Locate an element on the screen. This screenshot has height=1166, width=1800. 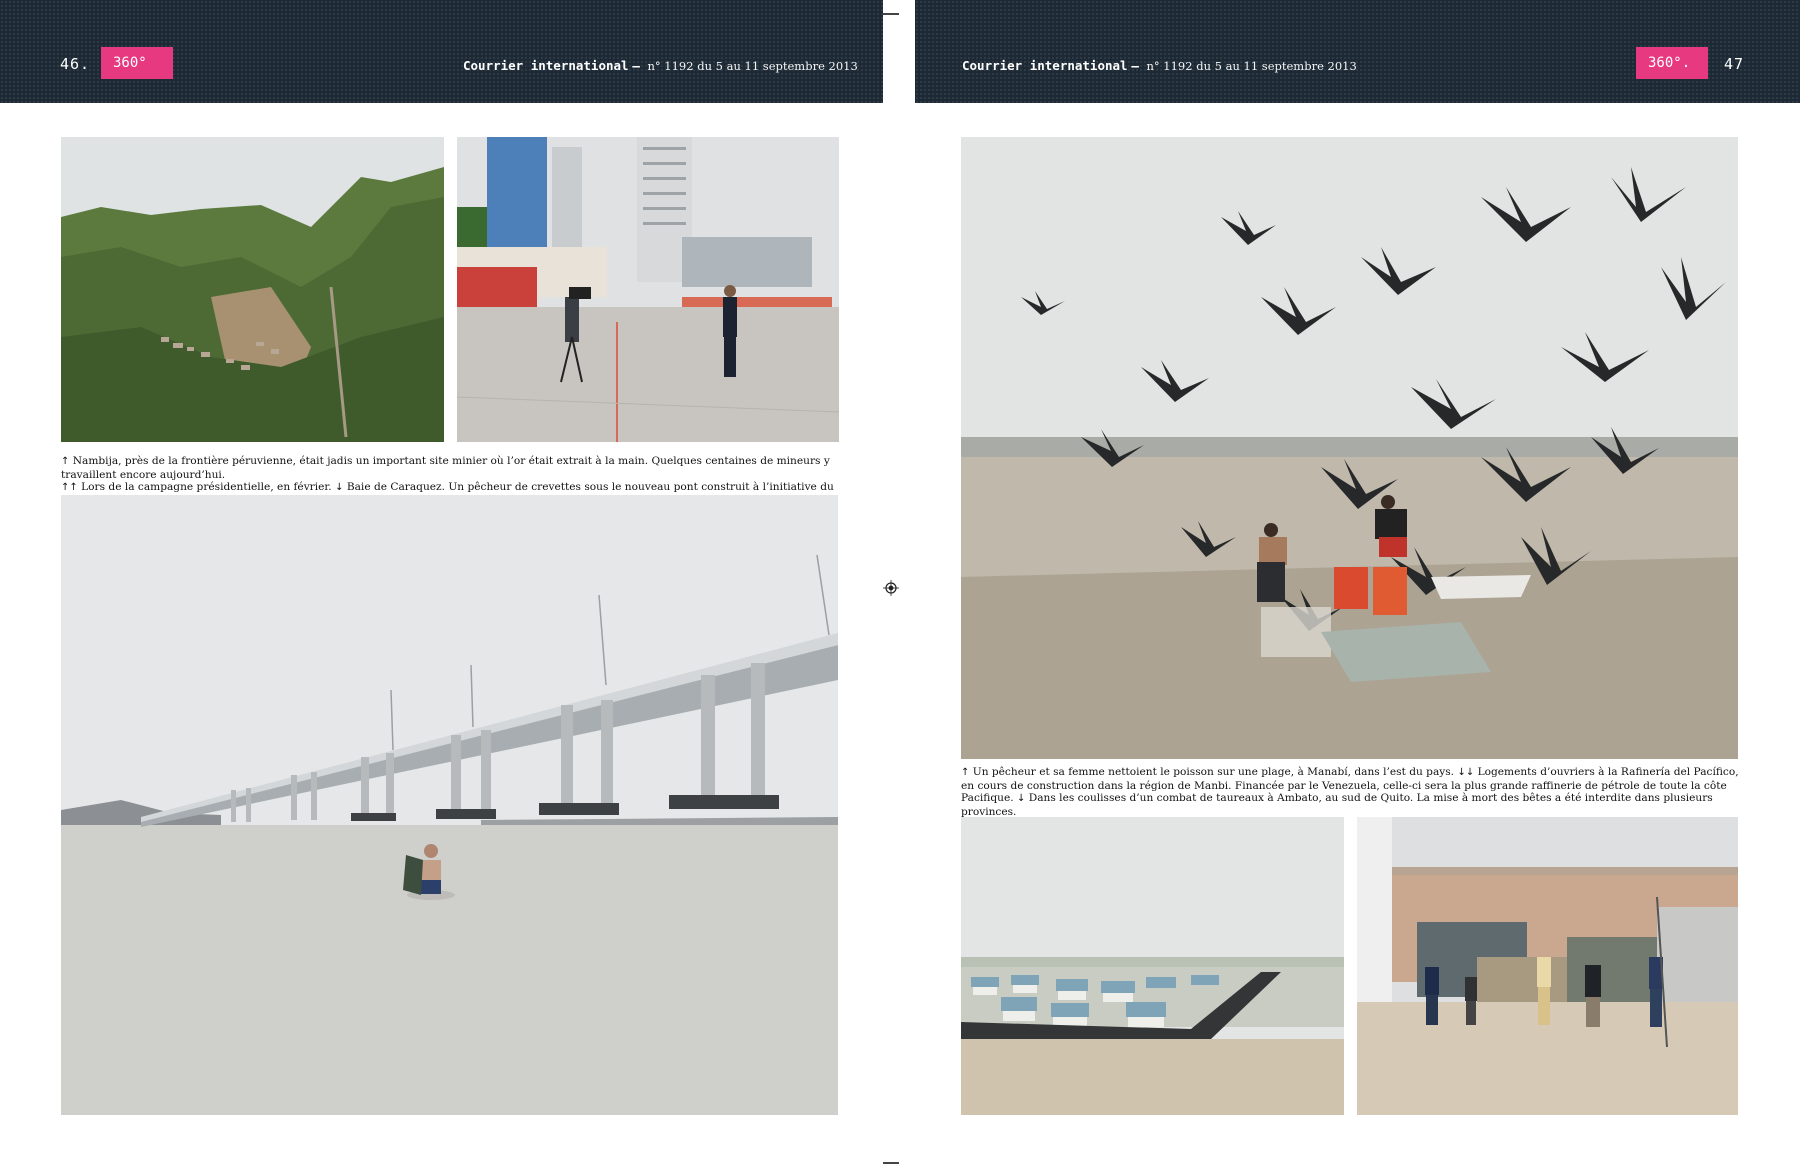
crop-mark-top is located at coordinates (891, 14).